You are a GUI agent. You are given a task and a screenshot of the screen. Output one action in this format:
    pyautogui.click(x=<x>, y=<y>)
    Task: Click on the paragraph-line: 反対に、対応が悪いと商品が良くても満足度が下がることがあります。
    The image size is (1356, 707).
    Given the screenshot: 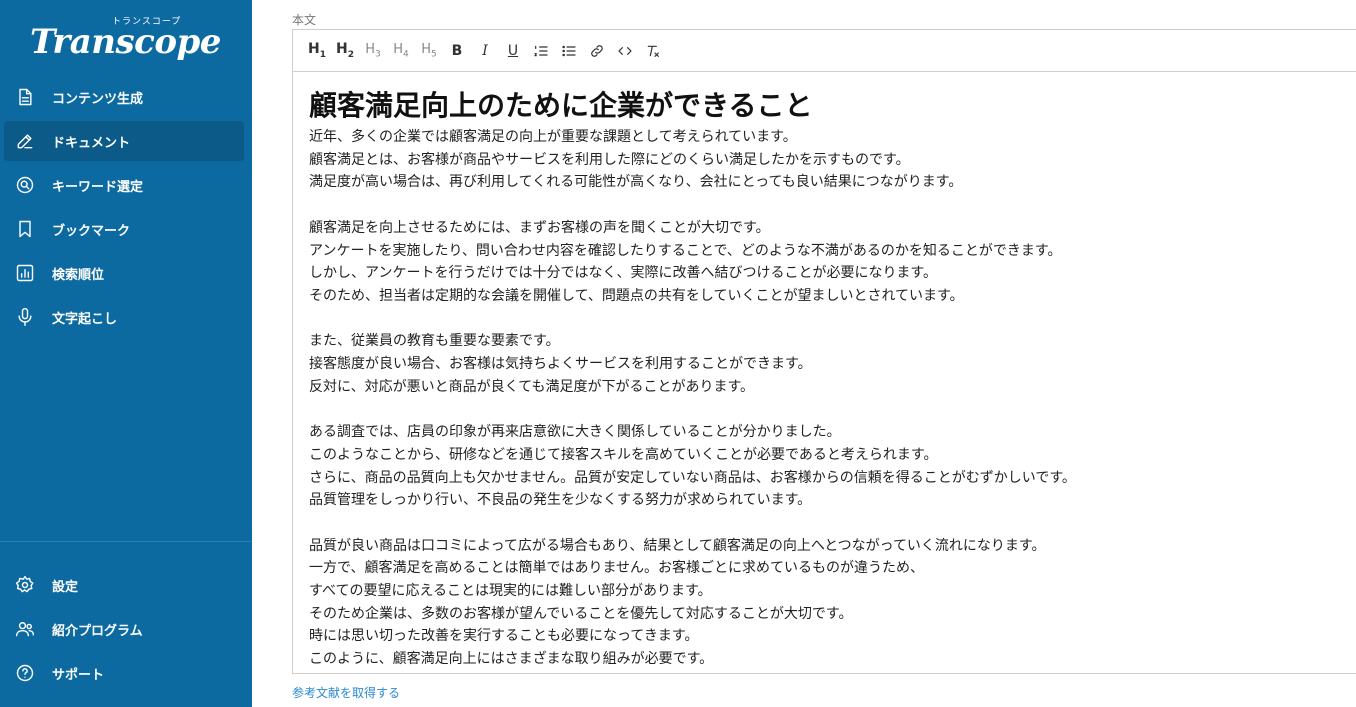 What is the action you would take?
    pyautogui.click(x=532, y=386)
    